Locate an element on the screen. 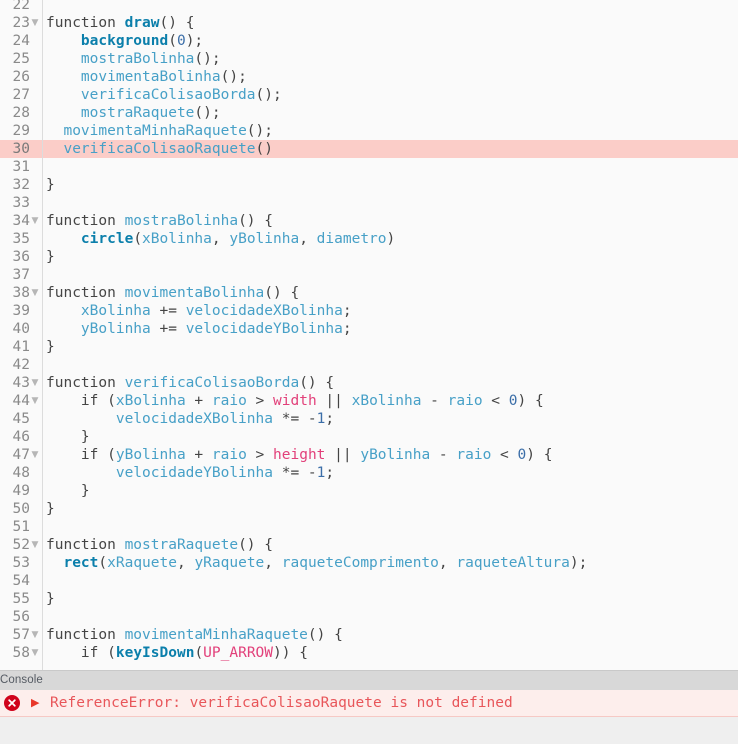  code-line-text: mostraBolinha(); is located at coordinates (133, 59).